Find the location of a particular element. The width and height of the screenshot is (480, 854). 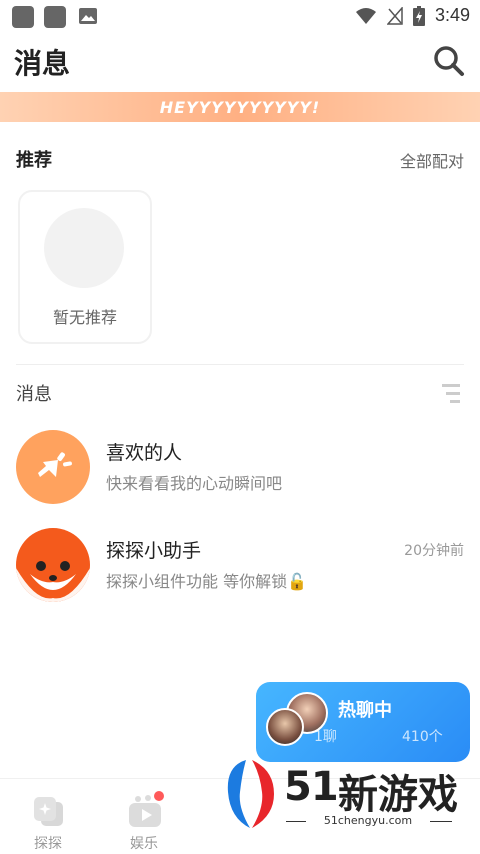

status-bar: 3:49 is located at coordinates (240, 17).